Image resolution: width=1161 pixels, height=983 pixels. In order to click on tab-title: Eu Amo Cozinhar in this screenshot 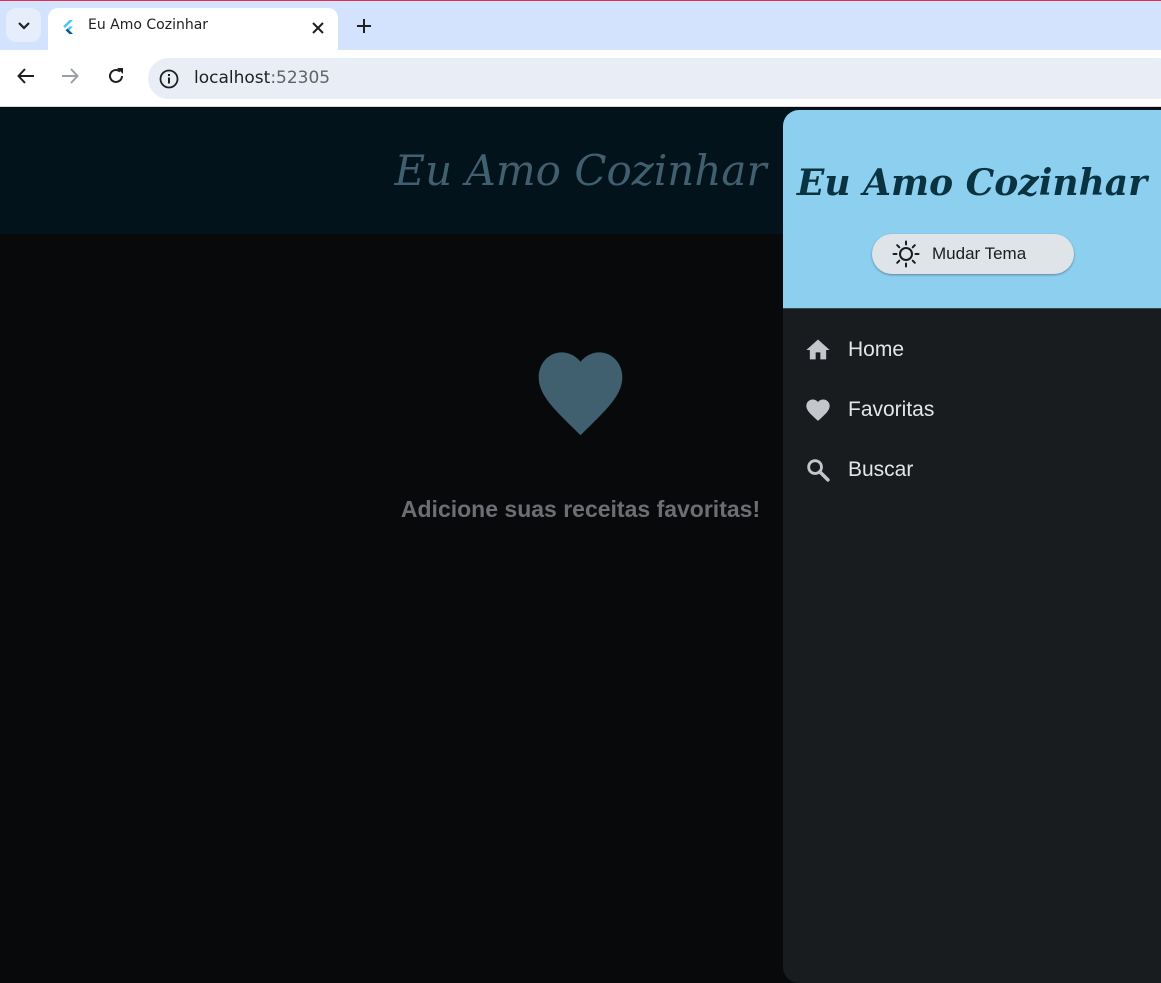, I will do `click(148, 25)`.